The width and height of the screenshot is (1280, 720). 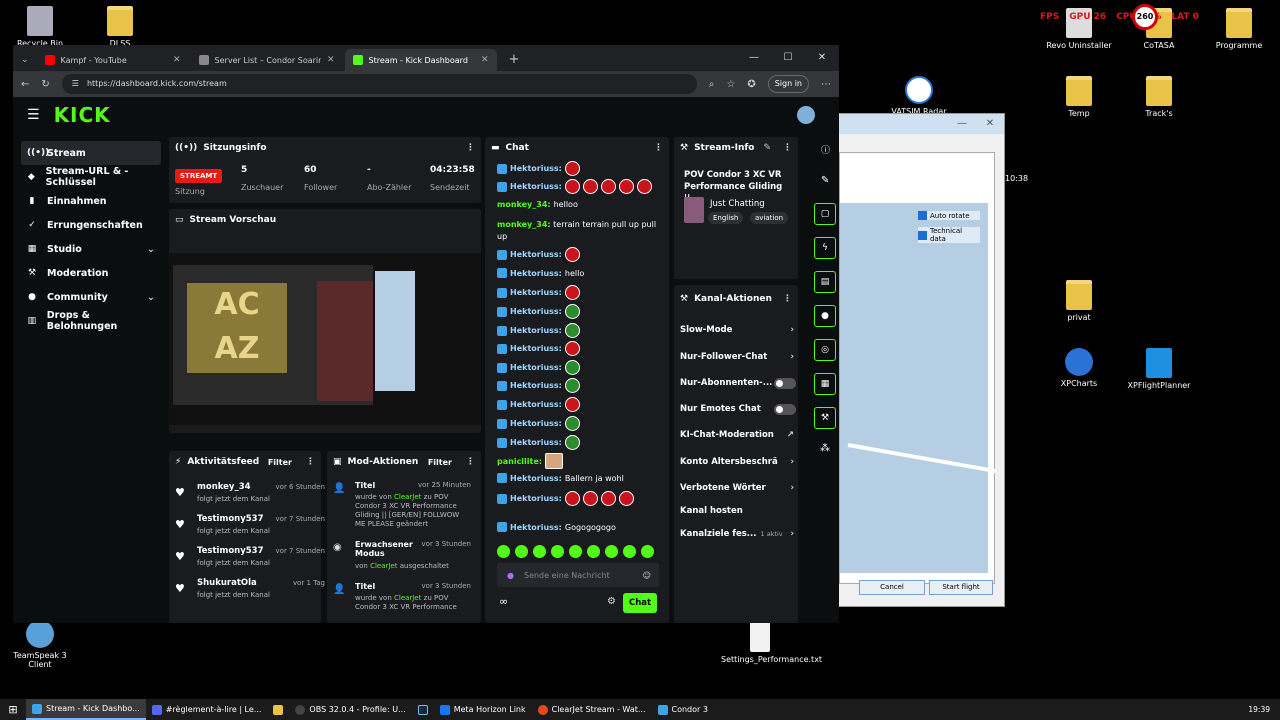 I want to click on privat-folder: privat, so click(x=1079, y=301).